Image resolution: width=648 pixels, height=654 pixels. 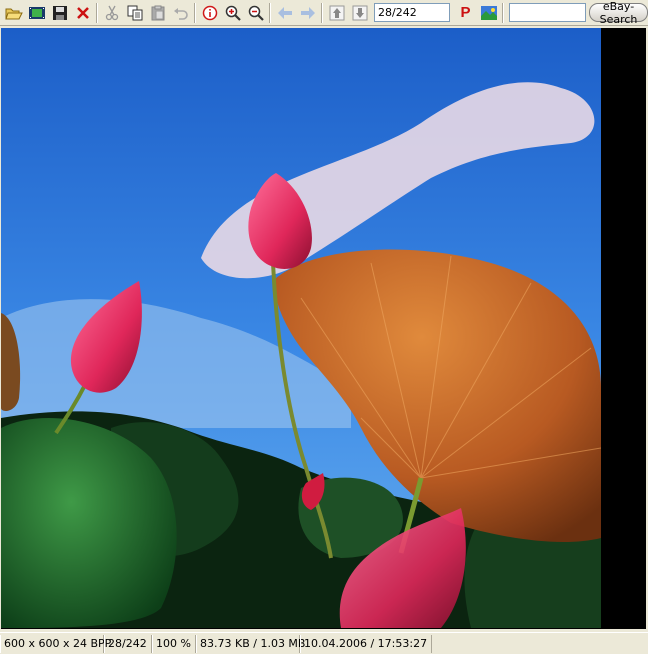 I want to click on paste-button, so click(x=157, y=13).